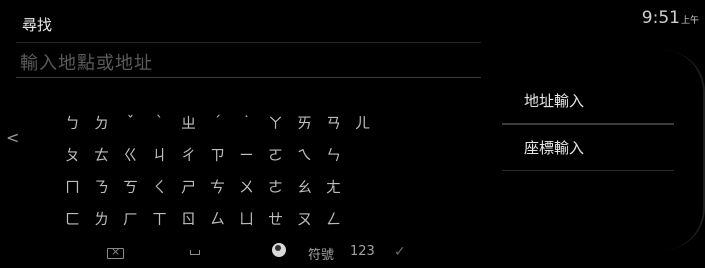  I want to click on keyboard-key: ㄌ, so click(101, 218).